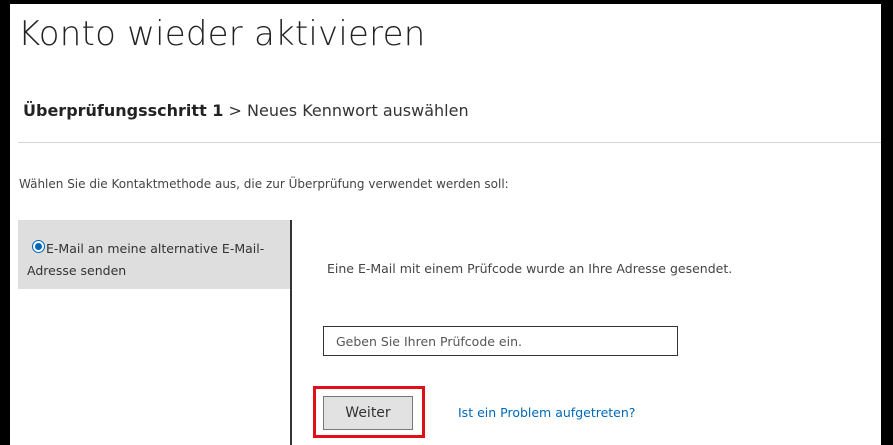 The height and width of the screenshot is (445, 893). What do you see at coordinates (368, 413) in the screenshot?
I see `next-button: Weiter` at bounding box center [368, 413].